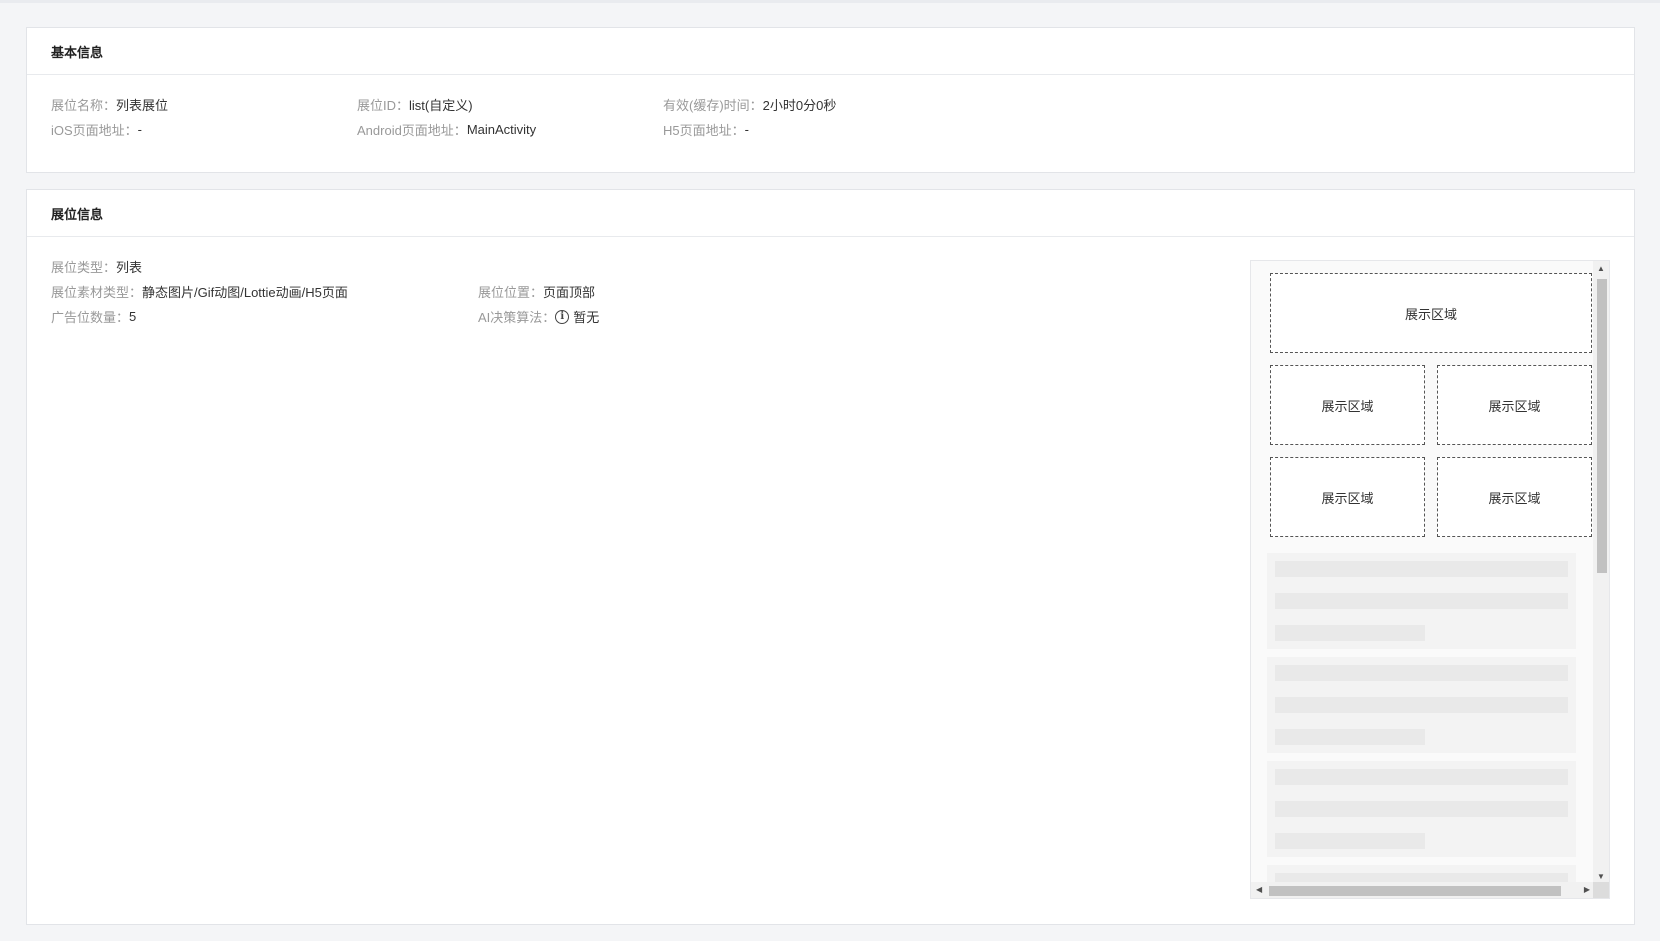 This screenshot has height=941, width=1660. I want to click on vertical-scroll-thumb, so click(1602, 426).